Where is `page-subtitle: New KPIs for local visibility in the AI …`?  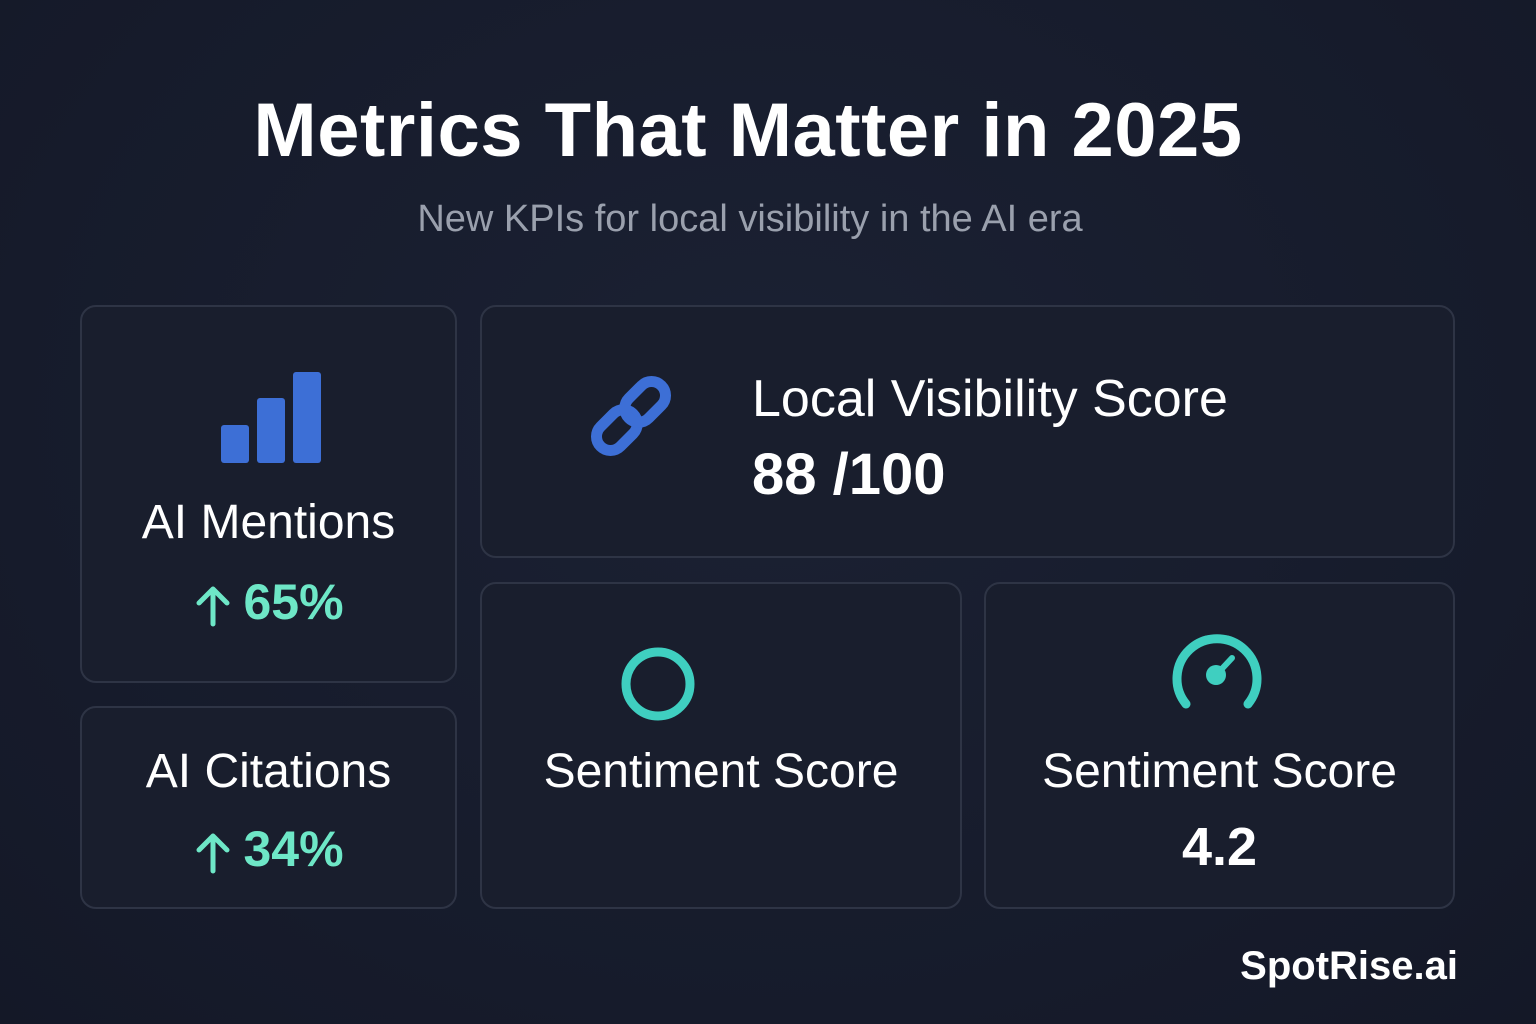
page-subtitle: New KPIs for local visibility in the AI … is located at coordinates (750, 219).